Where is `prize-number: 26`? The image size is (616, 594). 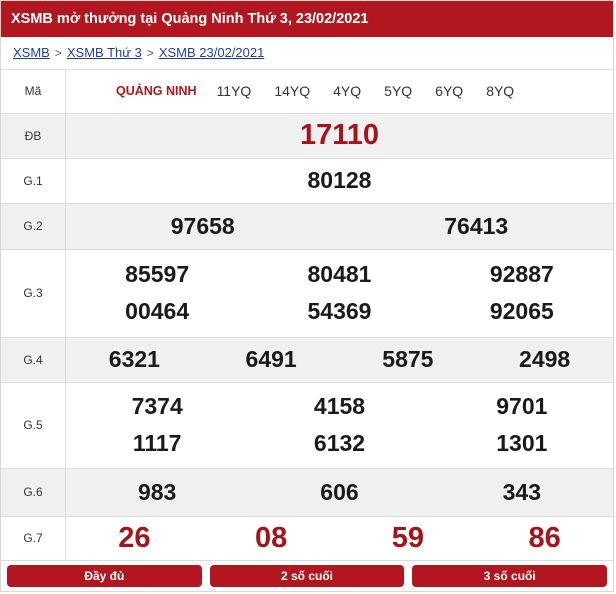 prize-number: 26 is located at coordinates (134, 537).